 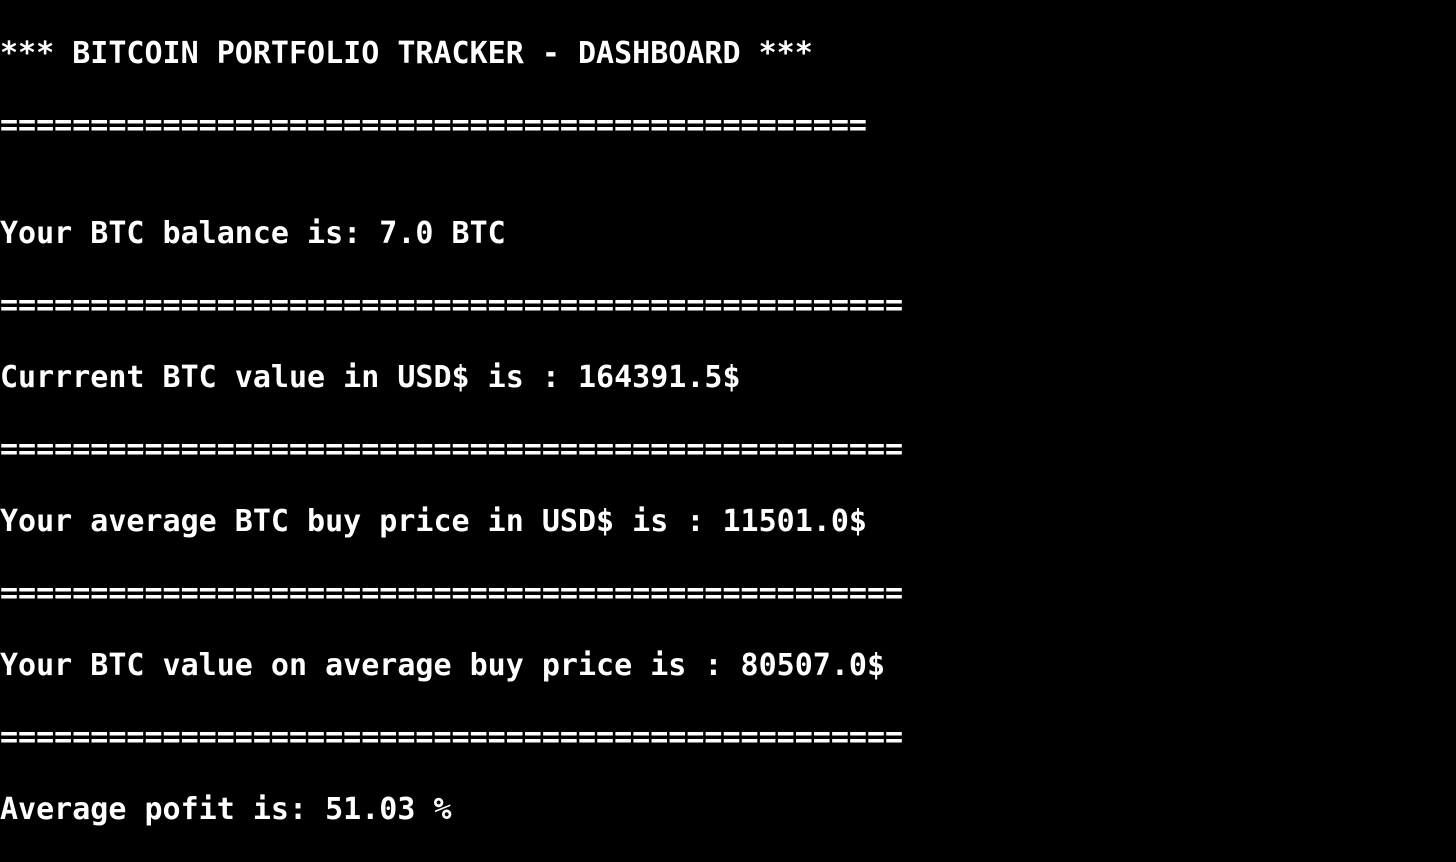 I want to click on average-profit-text: Average pofit is: 51.03 %, so click(x=226, y=809).